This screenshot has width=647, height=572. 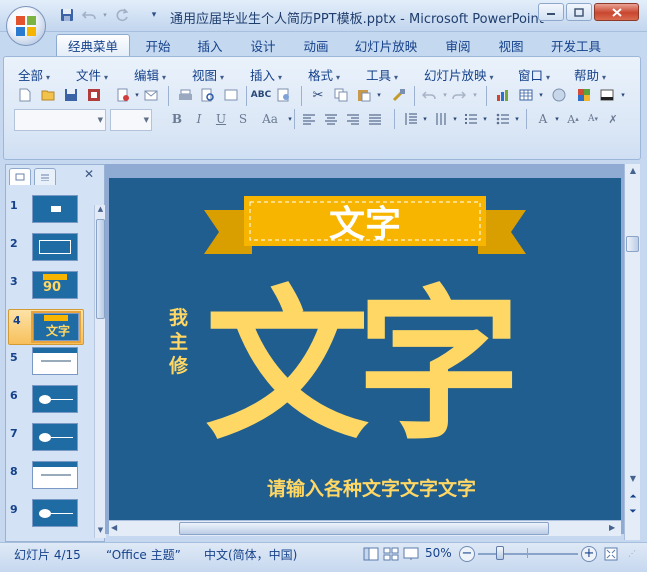 I want to click on zoom-in-icon: +, so click(x=589, y=554).